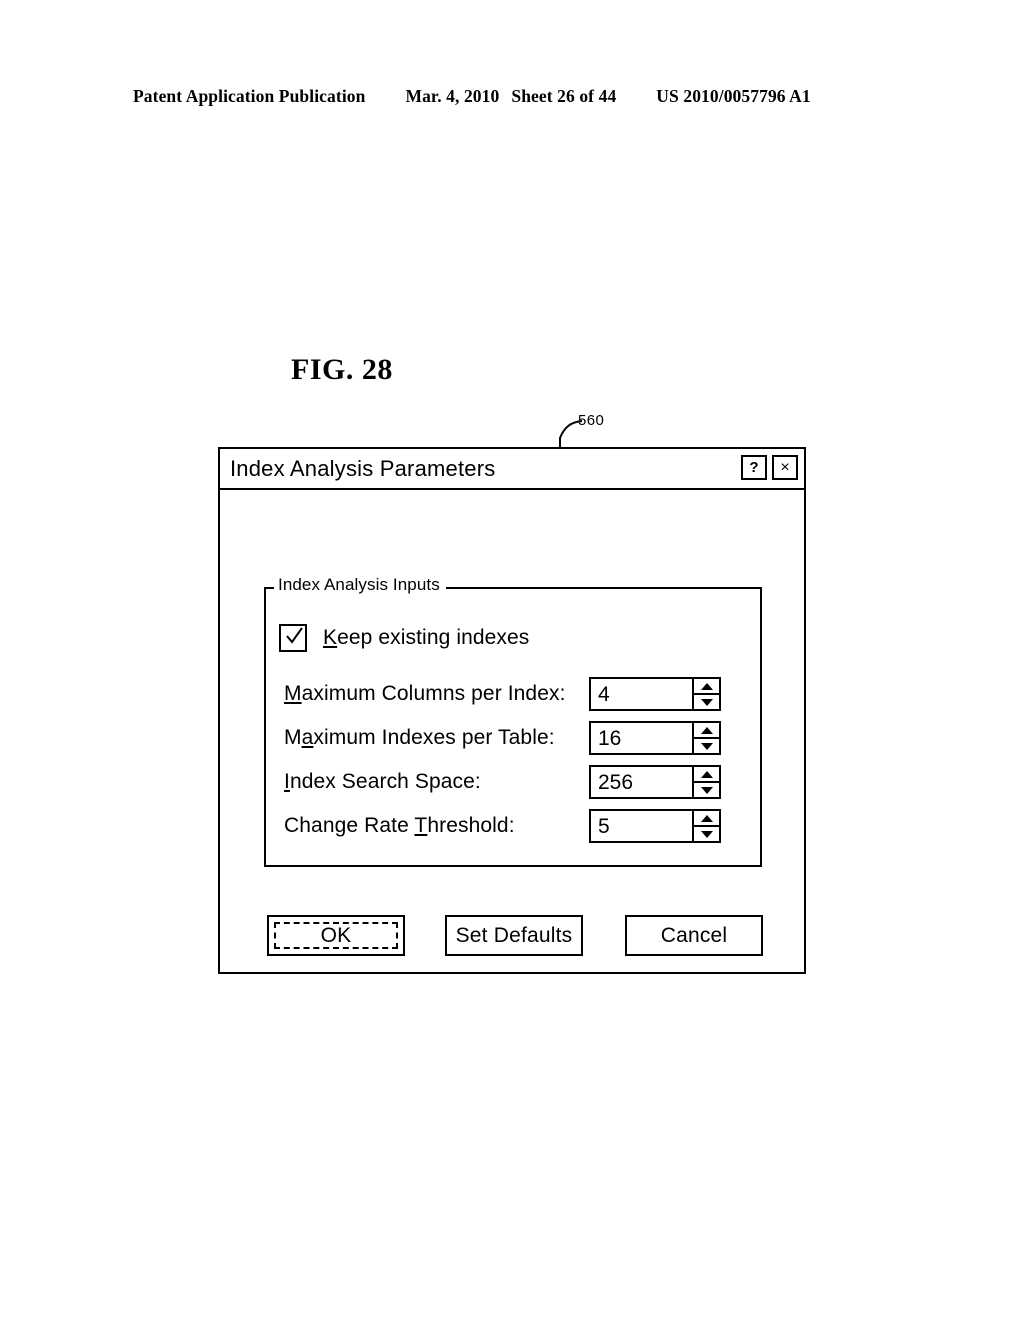 This screenshot has height=1320, width=1024. I want to click on change-rate-threshold-input: 5, so click(641, 826).